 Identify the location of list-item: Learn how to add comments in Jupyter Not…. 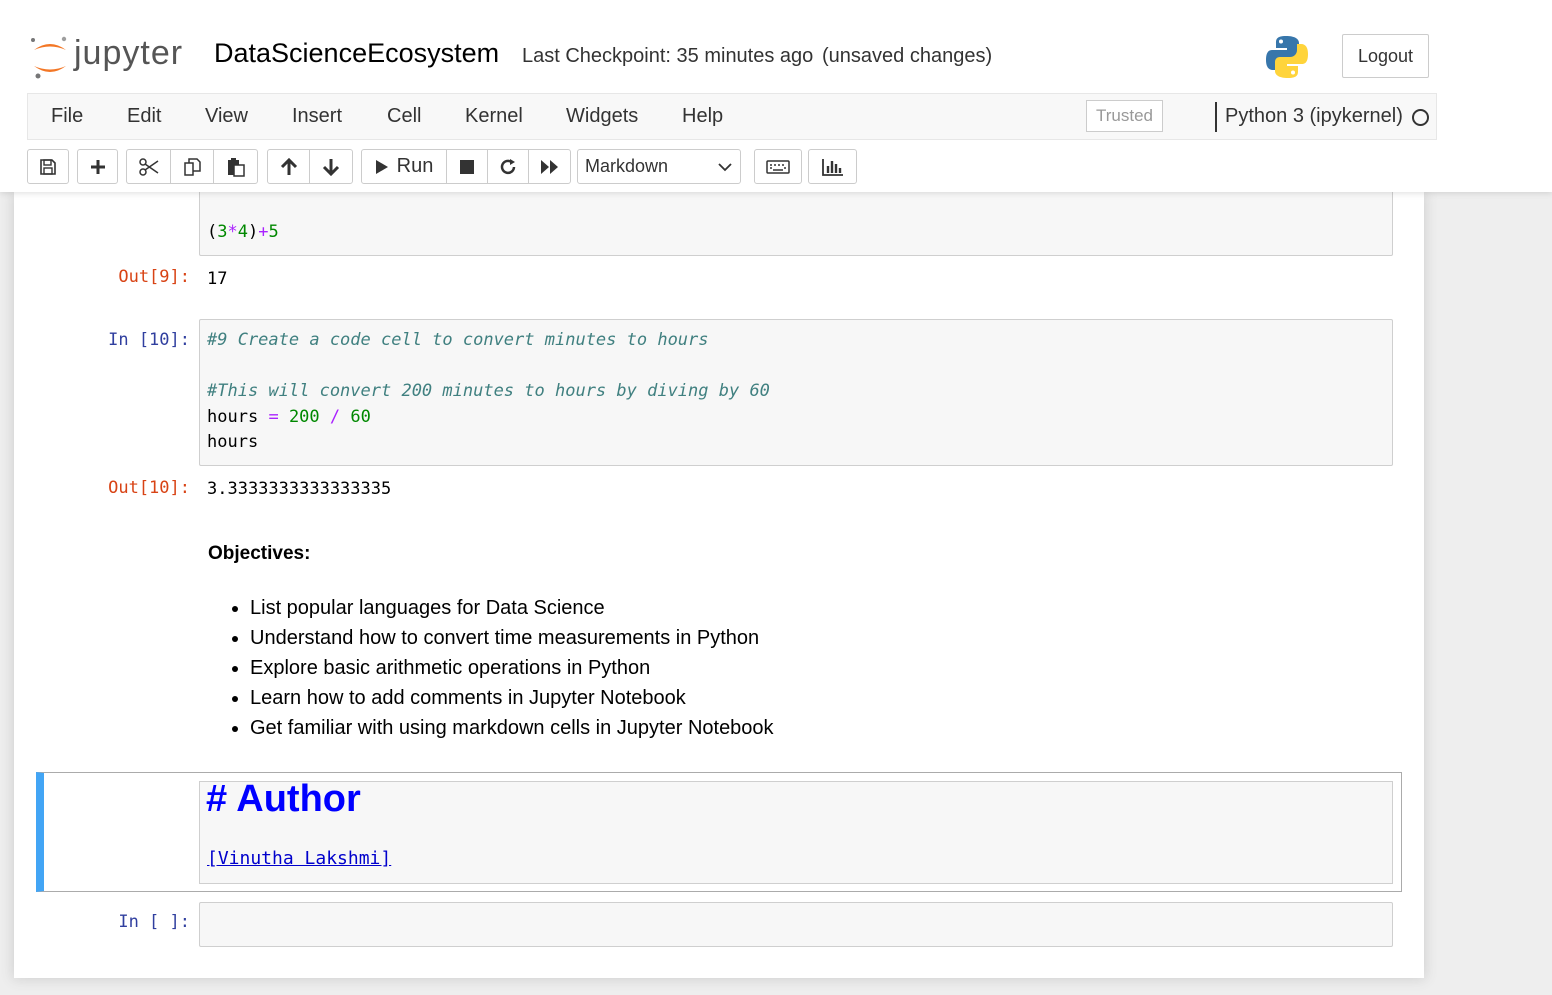
(512, 698).